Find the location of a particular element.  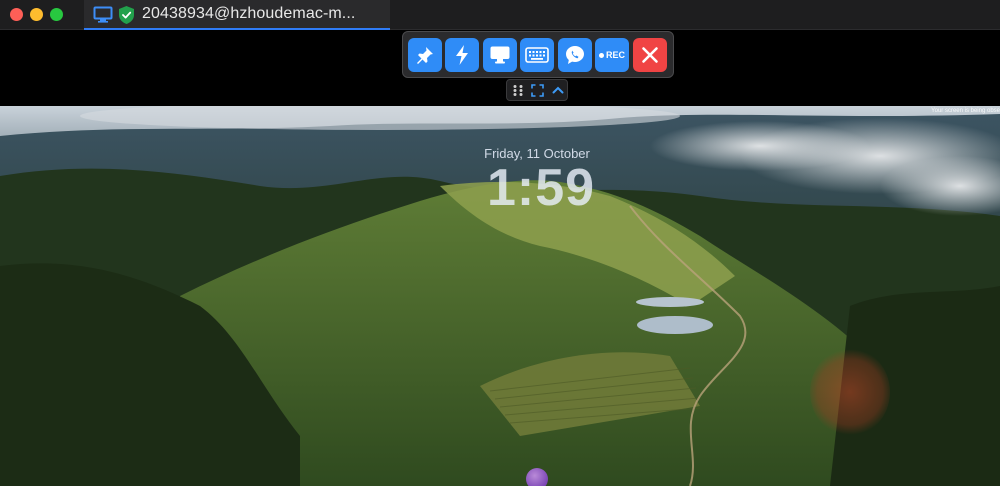

remote-toolbar: REC is located at coordinates (538, 54).